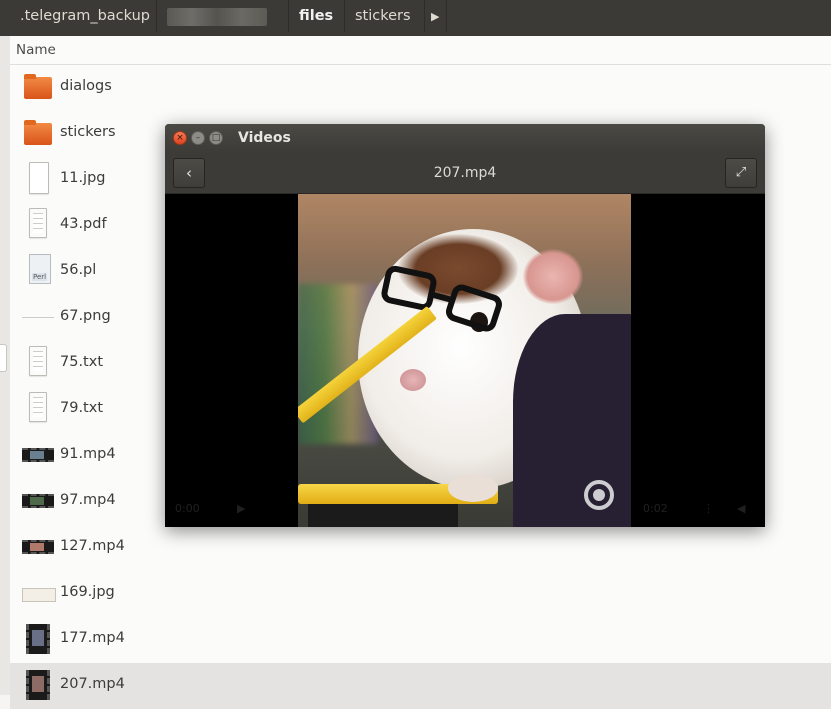 Image resolution: width=831 pixels, height=709 pixels. I want to click on fullscreen-icon: ⤢, so click(741, 172).